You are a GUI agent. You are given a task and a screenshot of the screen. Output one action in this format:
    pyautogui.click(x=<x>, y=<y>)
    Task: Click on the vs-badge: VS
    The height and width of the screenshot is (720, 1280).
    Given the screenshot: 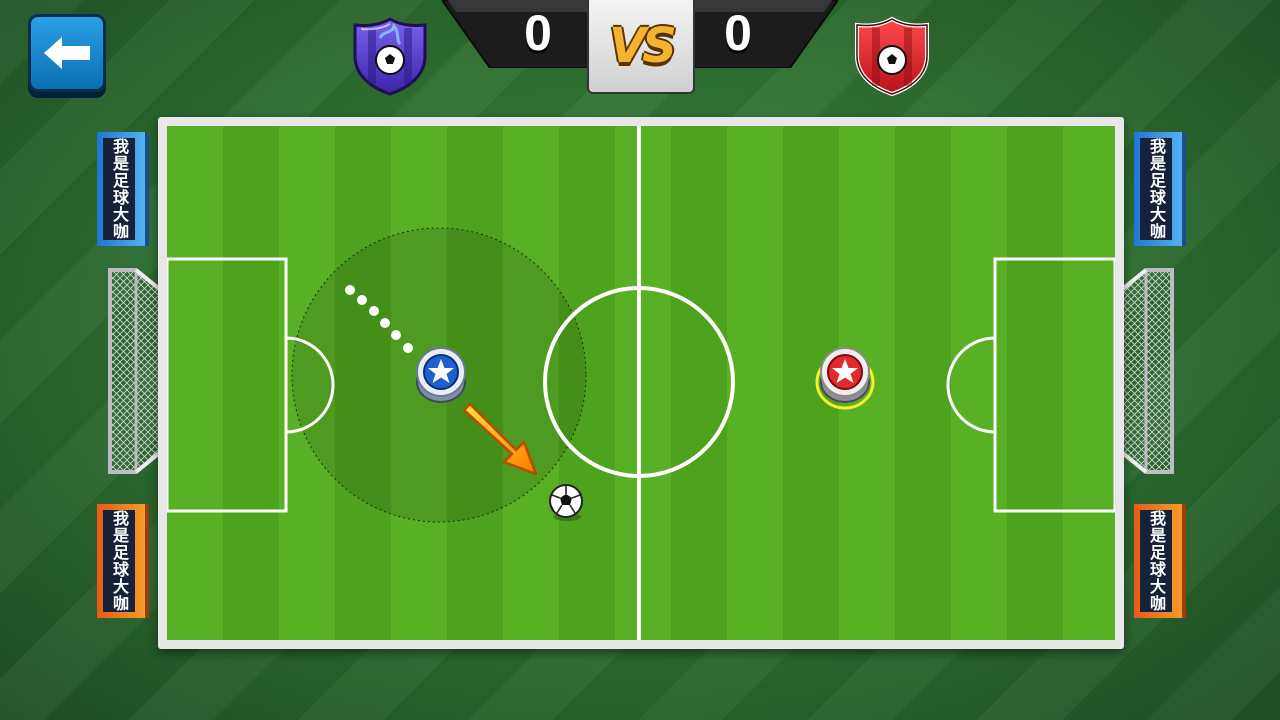 What is the action you would take?
    pyautogui.click(x=641, y=47)
    